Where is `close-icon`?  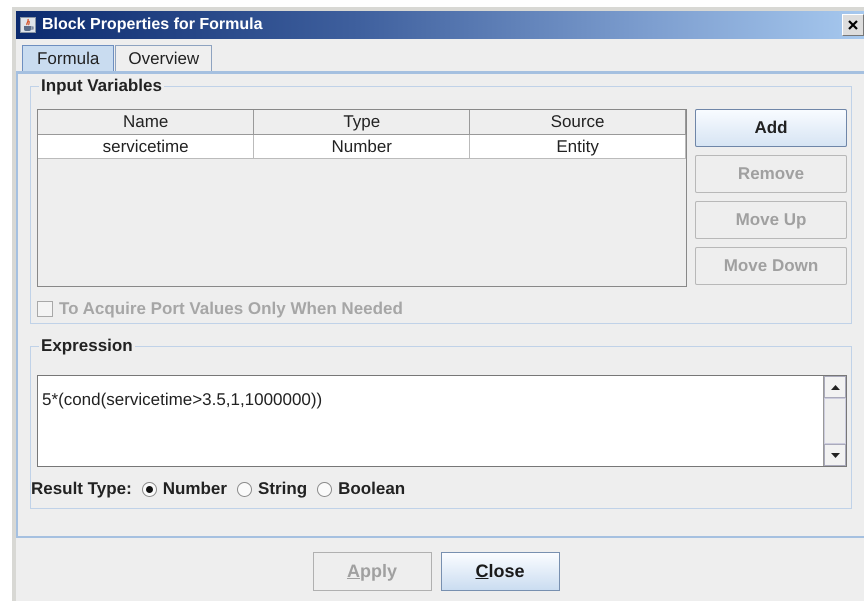
close-icon is located at coordinates (853, 25).